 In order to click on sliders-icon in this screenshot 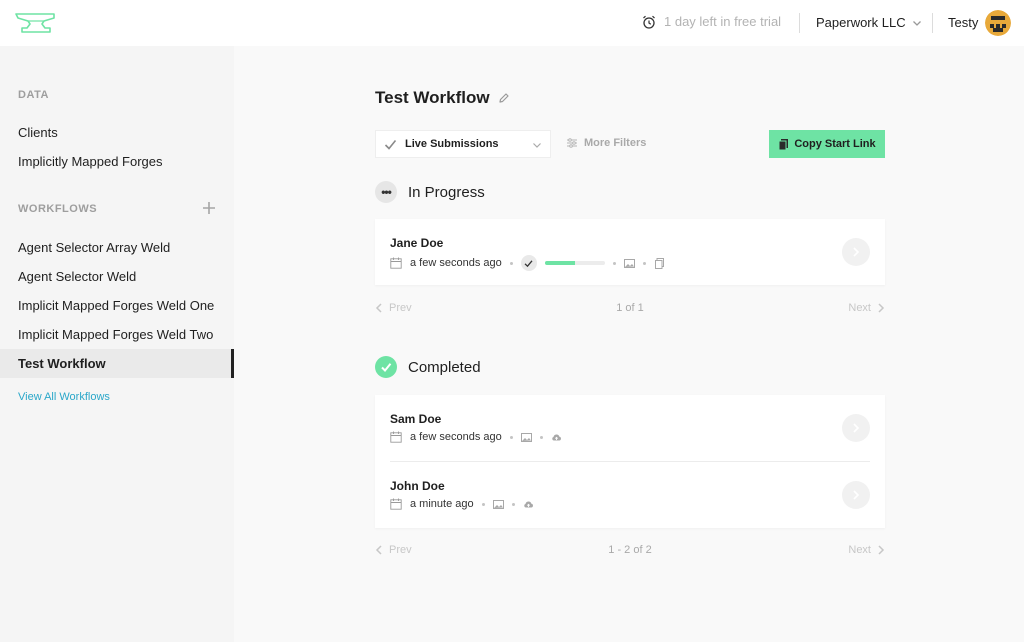, I will do `click(572, 143)`.